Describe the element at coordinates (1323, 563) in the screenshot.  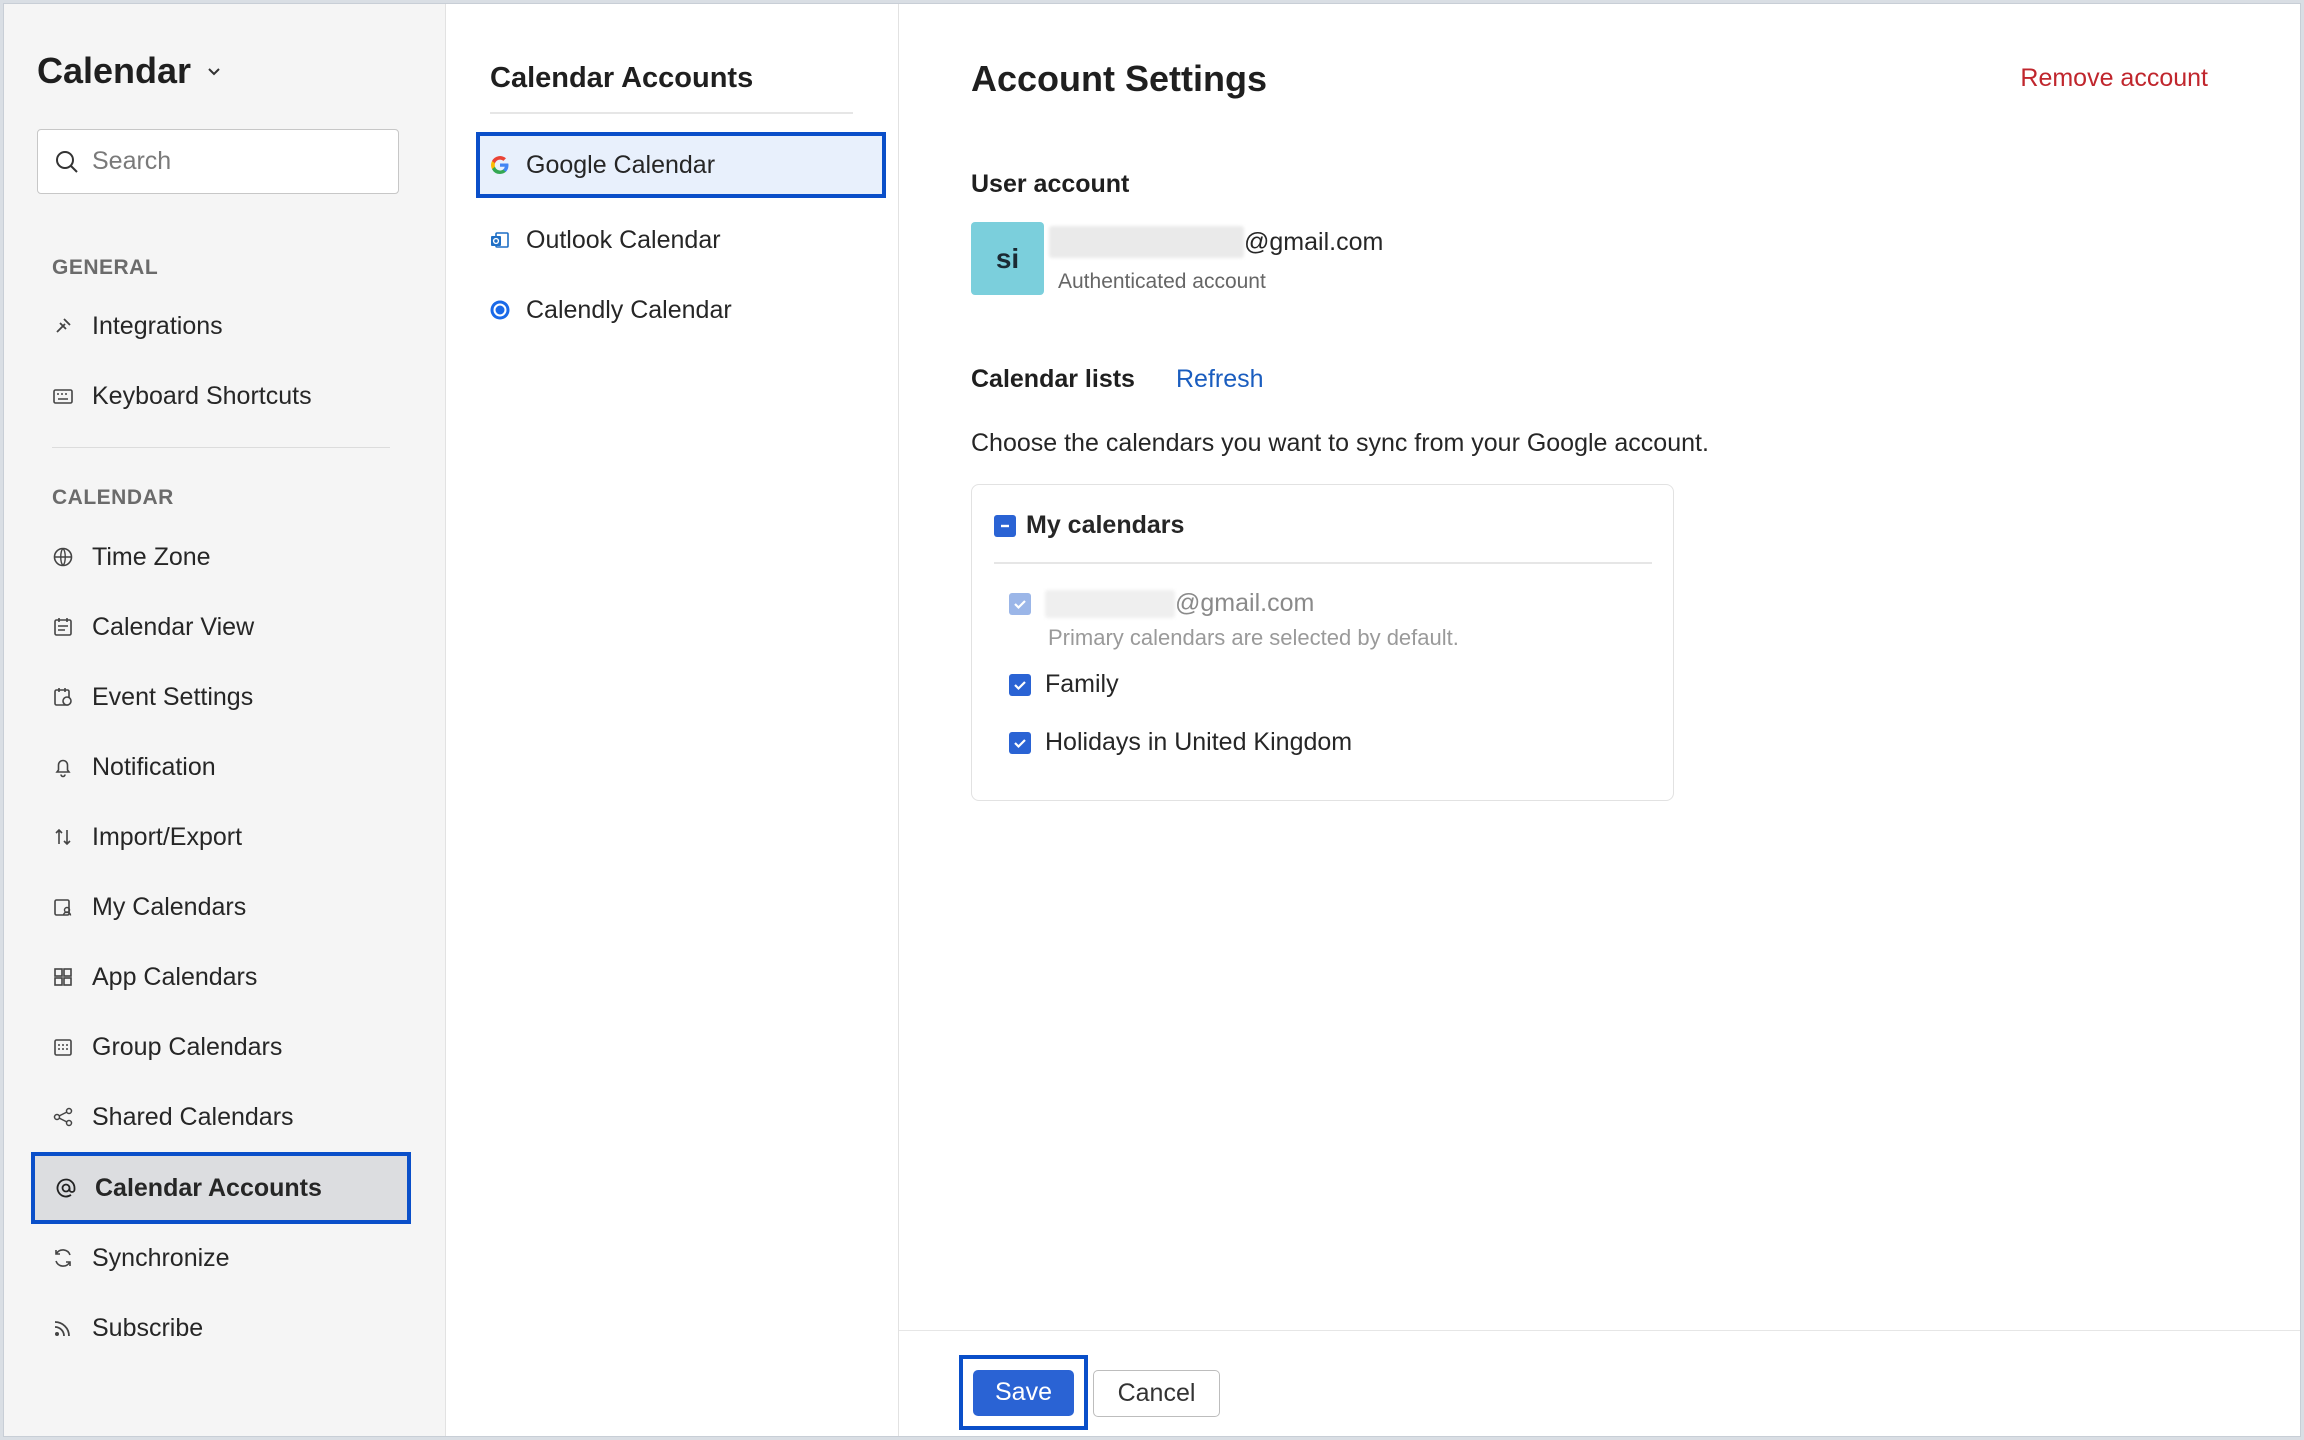
I see `list-divider` at that location.